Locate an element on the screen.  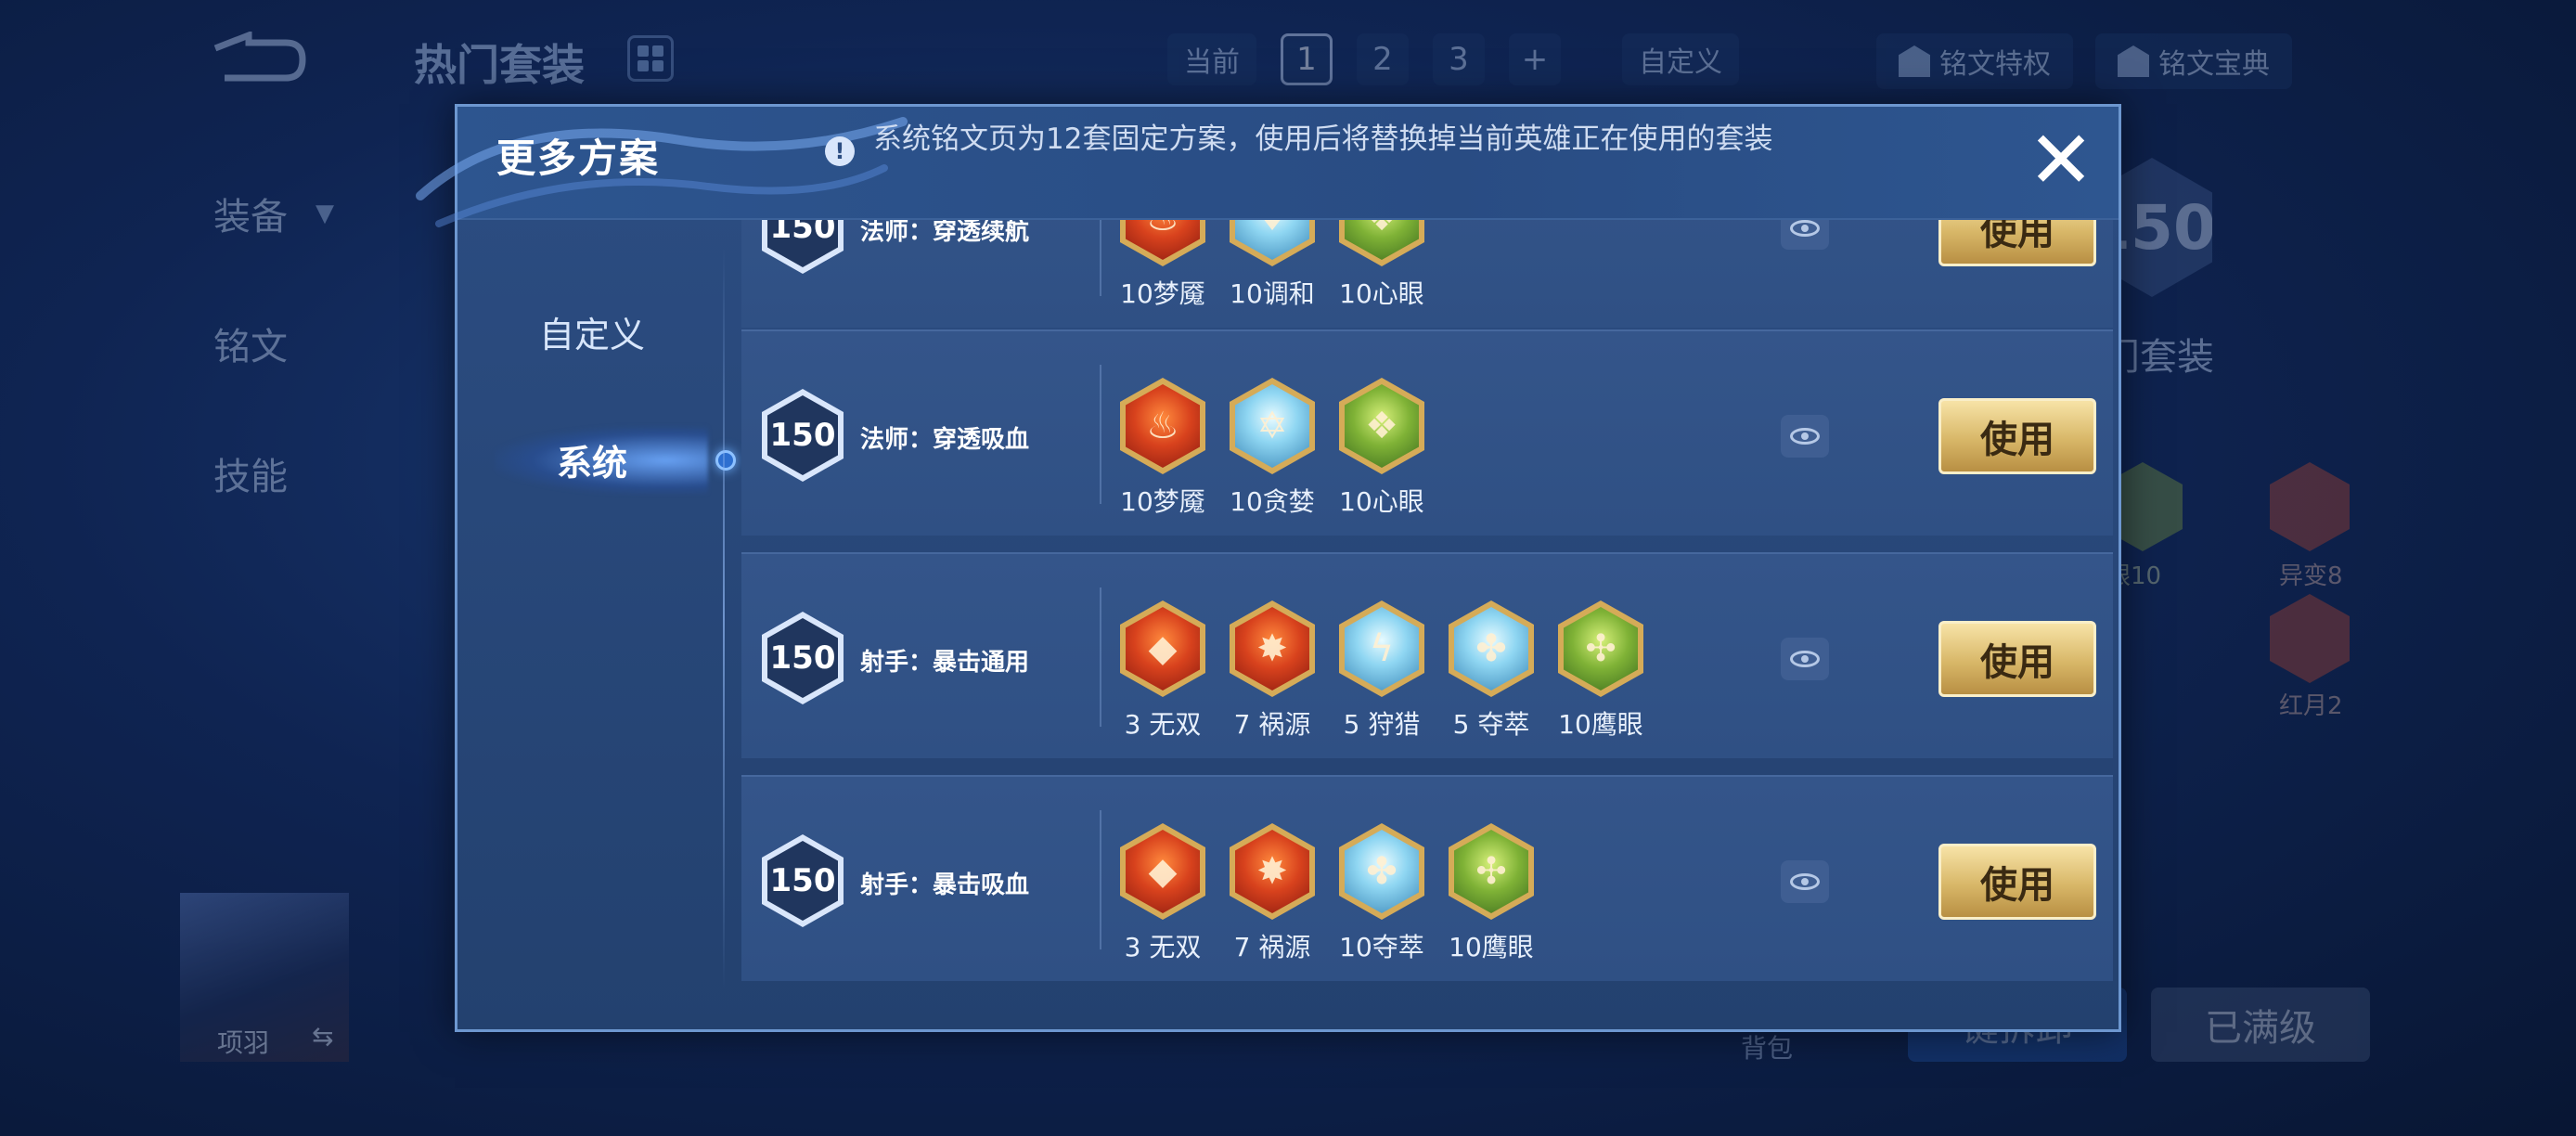
tab-3: 3 is located at coordinates (1459, 59).